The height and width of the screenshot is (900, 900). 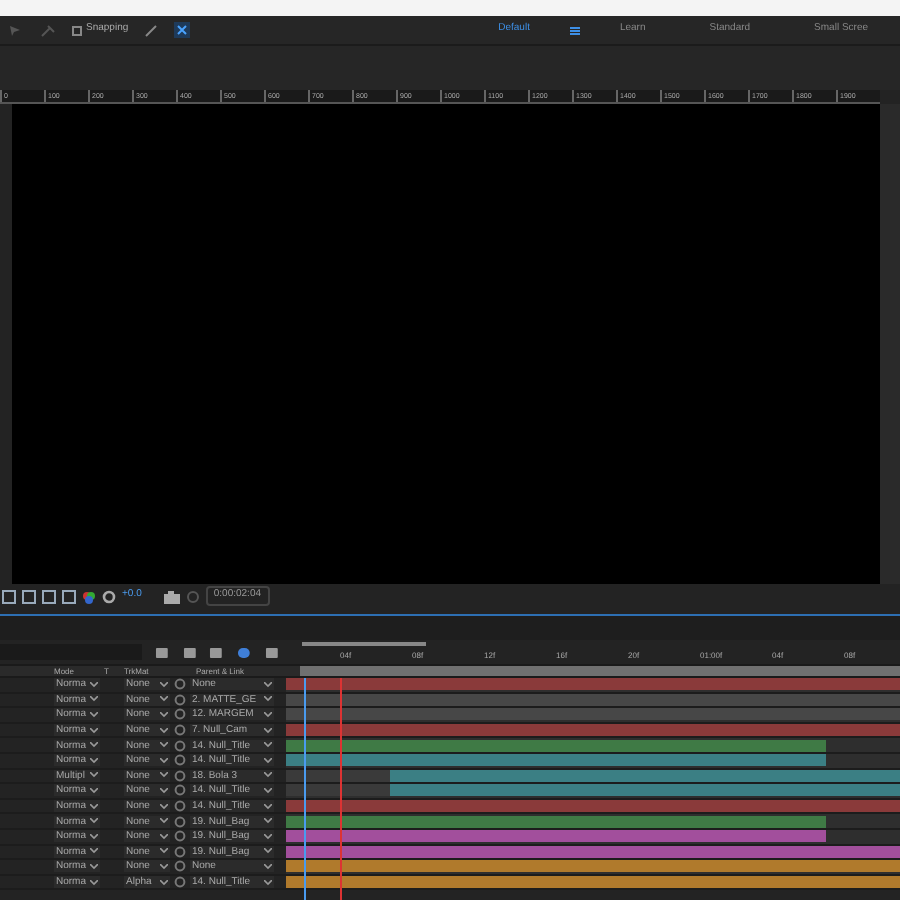 What do you see at coordinates (49, 596) in the screenshot?
I see `layout-icon` at bounding box center [49, 596].